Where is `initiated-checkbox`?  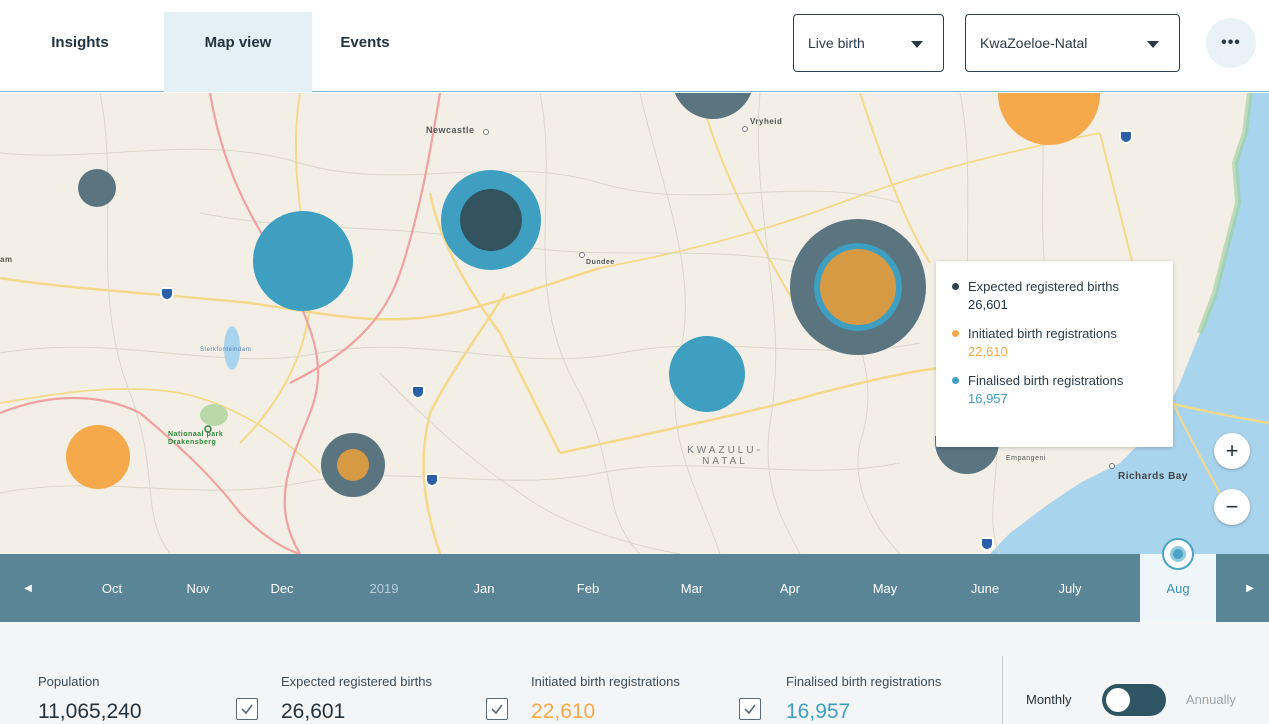
initiated-checkbox is located at coordinates (497, 709).